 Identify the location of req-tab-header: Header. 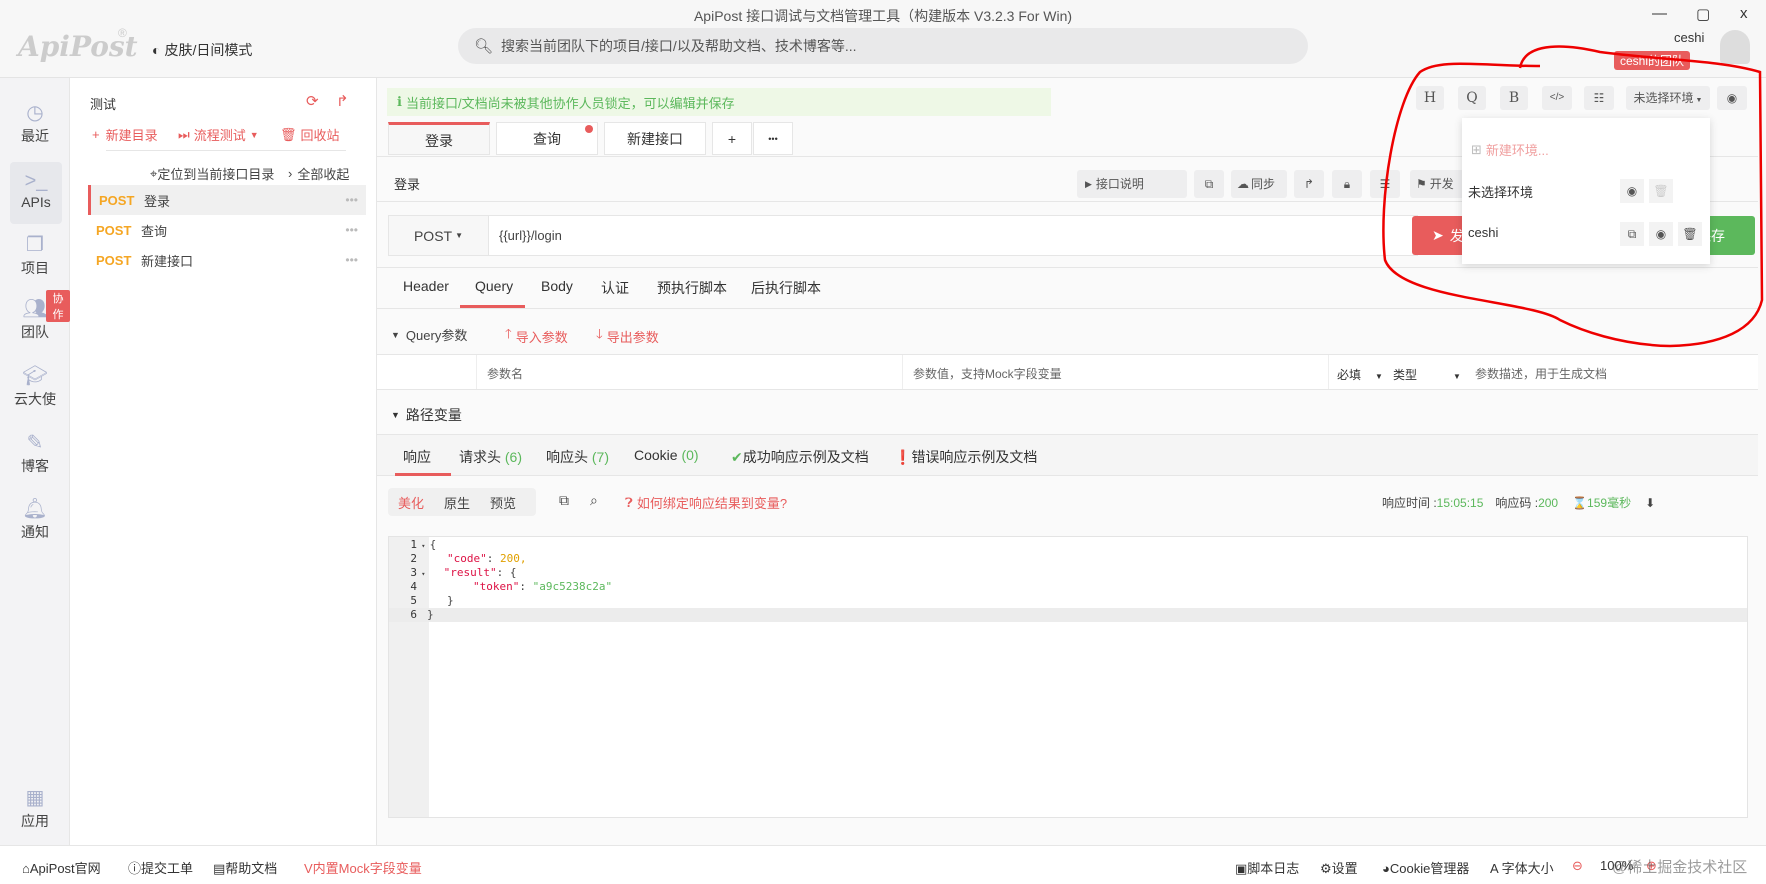
(426, 286).